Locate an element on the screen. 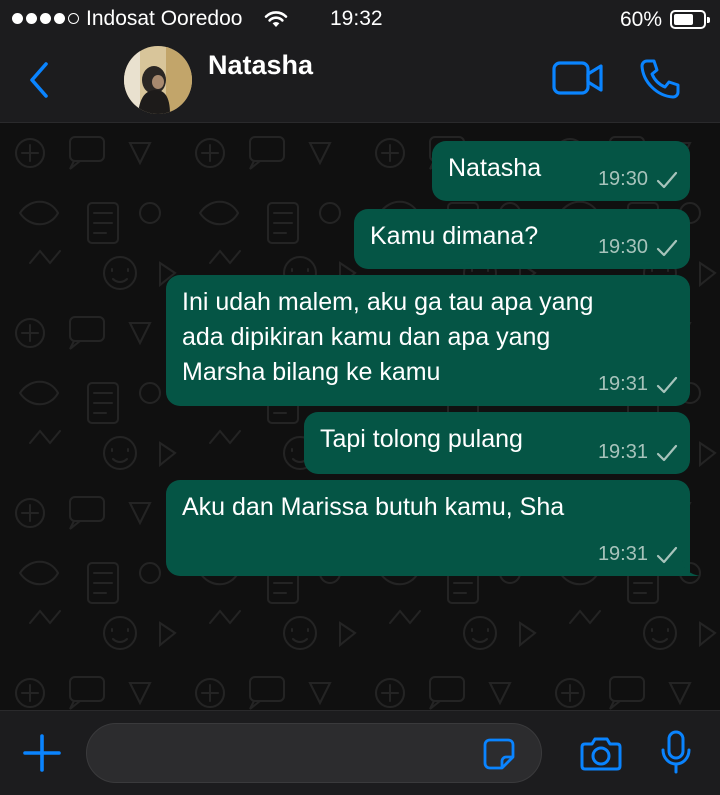 This screenshot has width=720, height=795. status-time: 19:32 is located at coordinates (356, 18).